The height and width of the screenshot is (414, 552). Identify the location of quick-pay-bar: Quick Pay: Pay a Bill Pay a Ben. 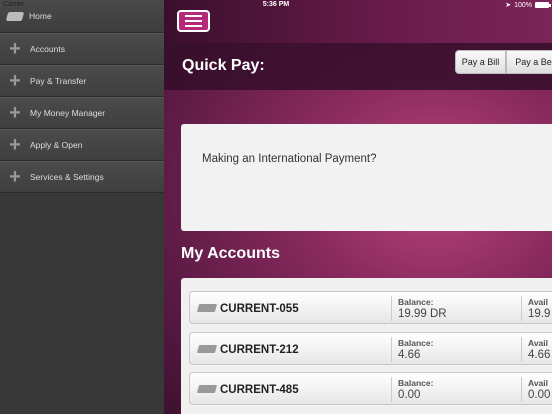
(358, 66).